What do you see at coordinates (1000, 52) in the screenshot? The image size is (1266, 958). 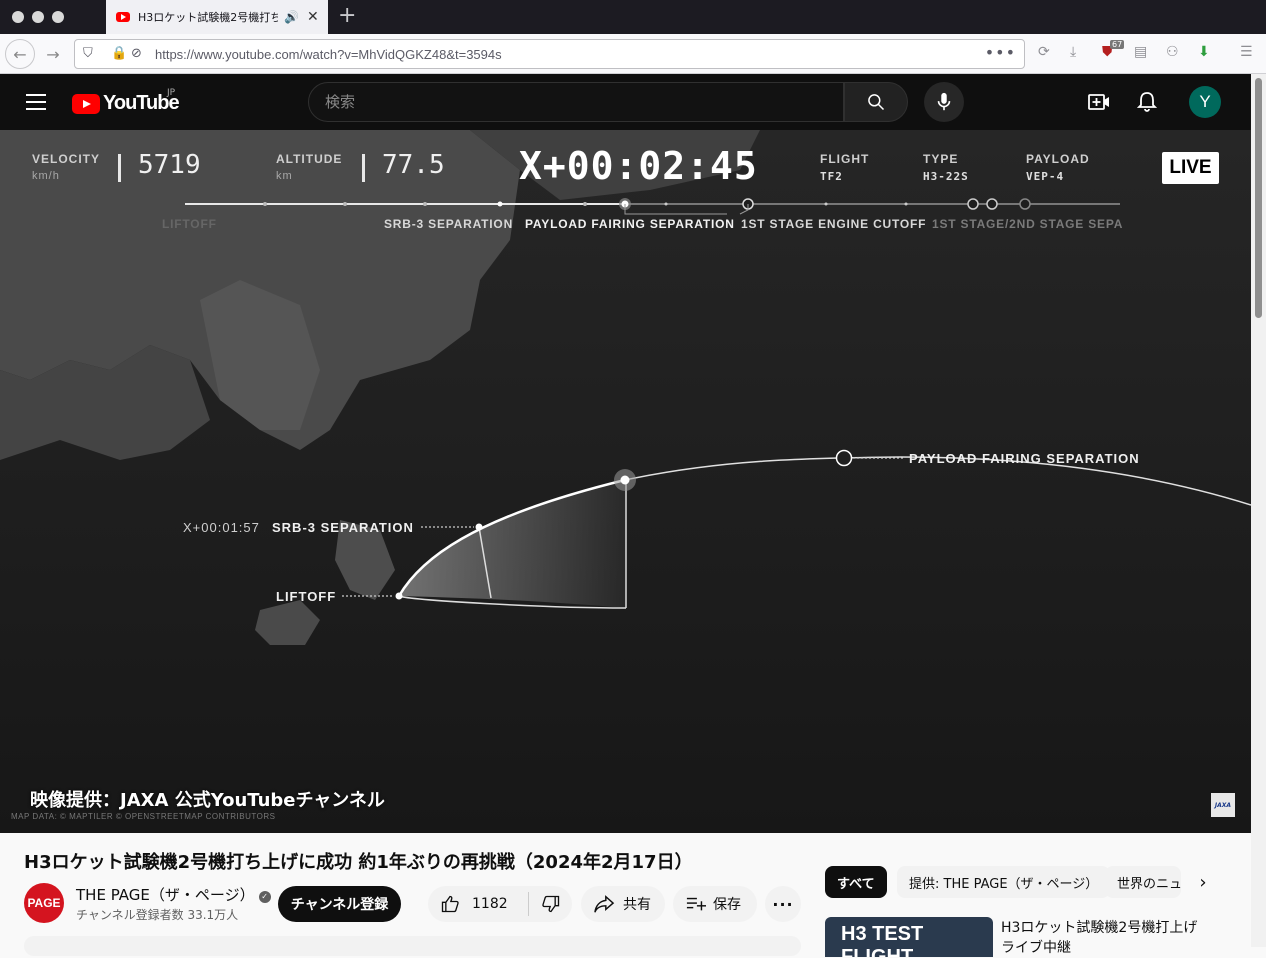 I see `page-actions-icon: •••` at bounding box center [1000, 52].